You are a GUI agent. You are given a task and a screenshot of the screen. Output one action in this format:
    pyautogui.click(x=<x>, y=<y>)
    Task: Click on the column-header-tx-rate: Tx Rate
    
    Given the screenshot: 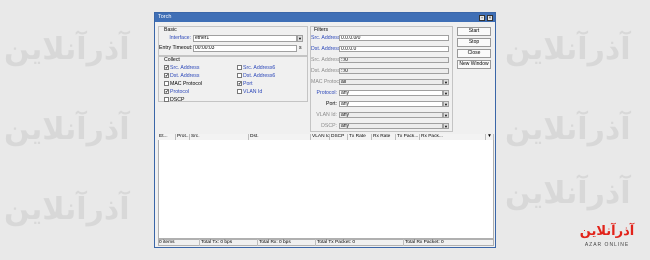 What is the action you would take?
    pyautogui.click(x=360, y=137)
    